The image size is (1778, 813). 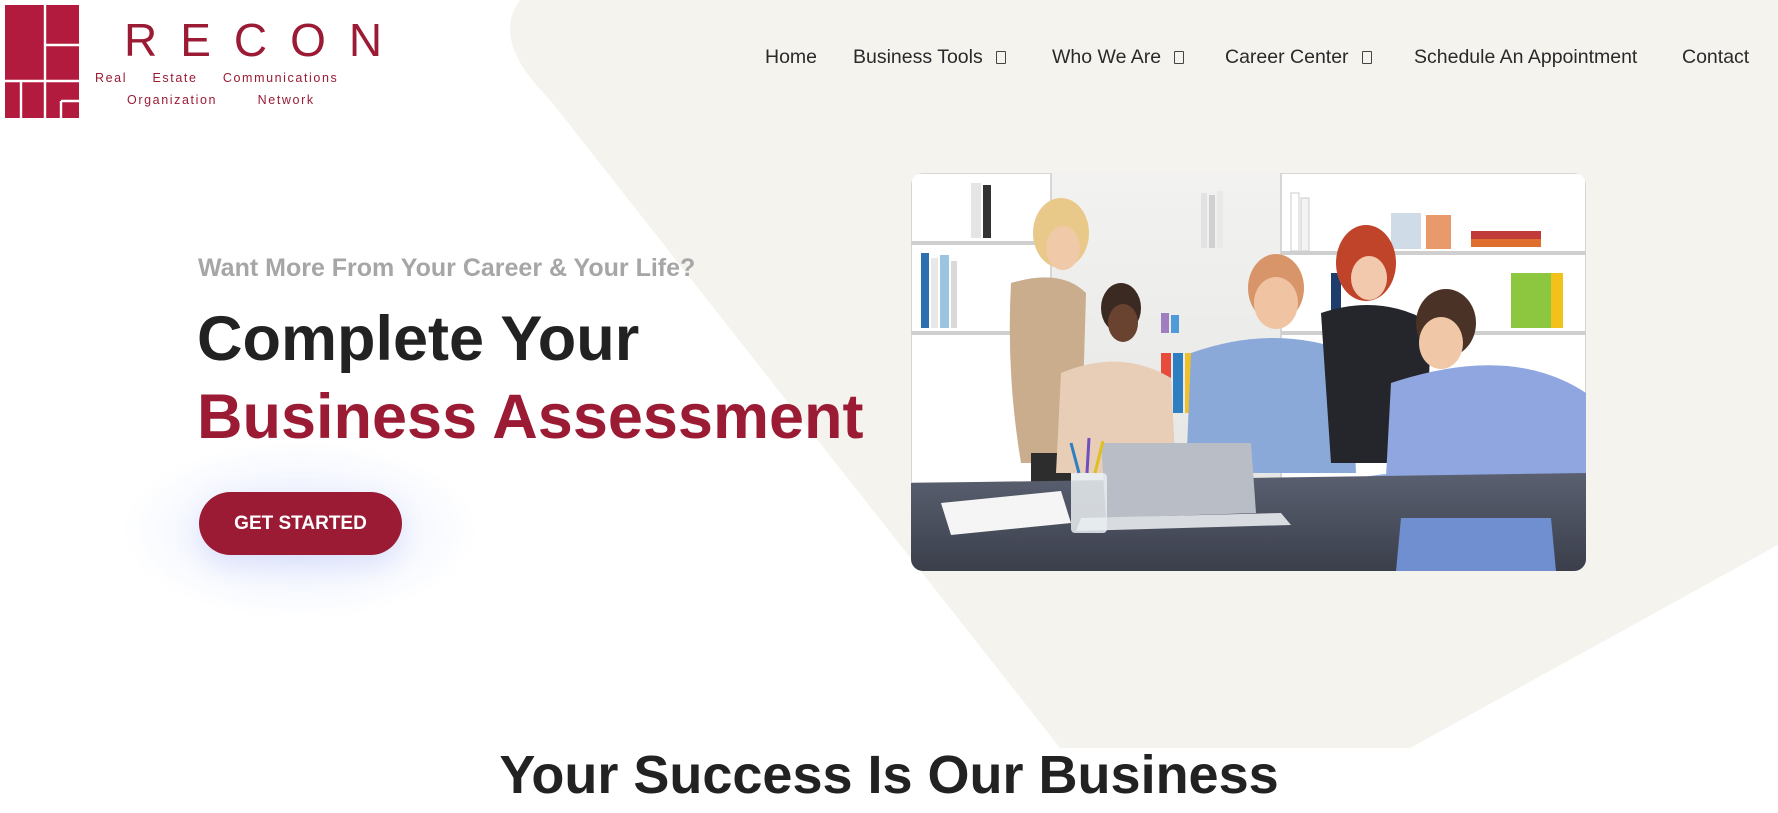 I want to click on nav-label: Contact, so click(x=1716, y=57).